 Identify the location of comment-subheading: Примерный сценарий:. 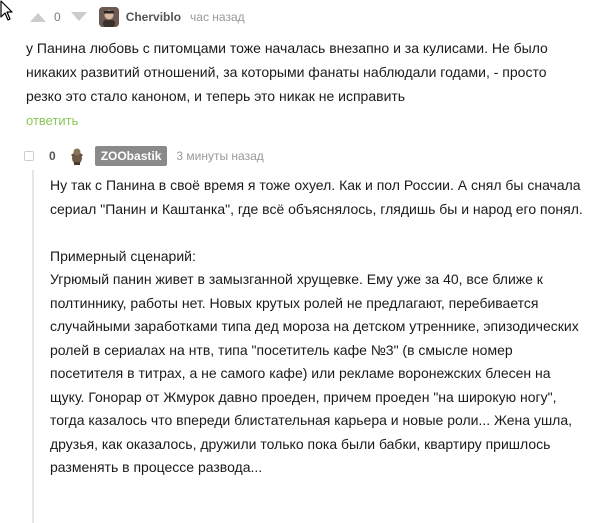
(123, 255).